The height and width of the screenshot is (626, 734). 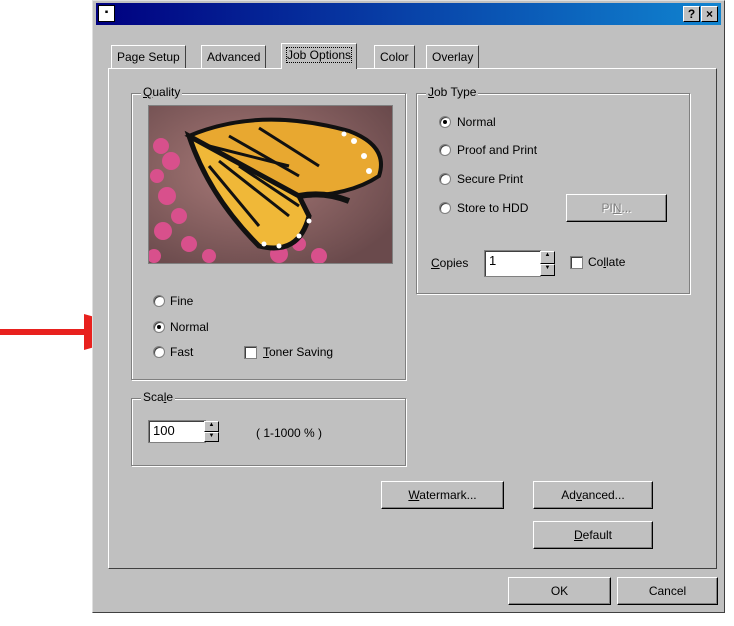 What do you see at coordinates (289, 433) in the screenshot?
I see `scale-range-label: ( 1-1000 % )` at bounding box center [289, 433].